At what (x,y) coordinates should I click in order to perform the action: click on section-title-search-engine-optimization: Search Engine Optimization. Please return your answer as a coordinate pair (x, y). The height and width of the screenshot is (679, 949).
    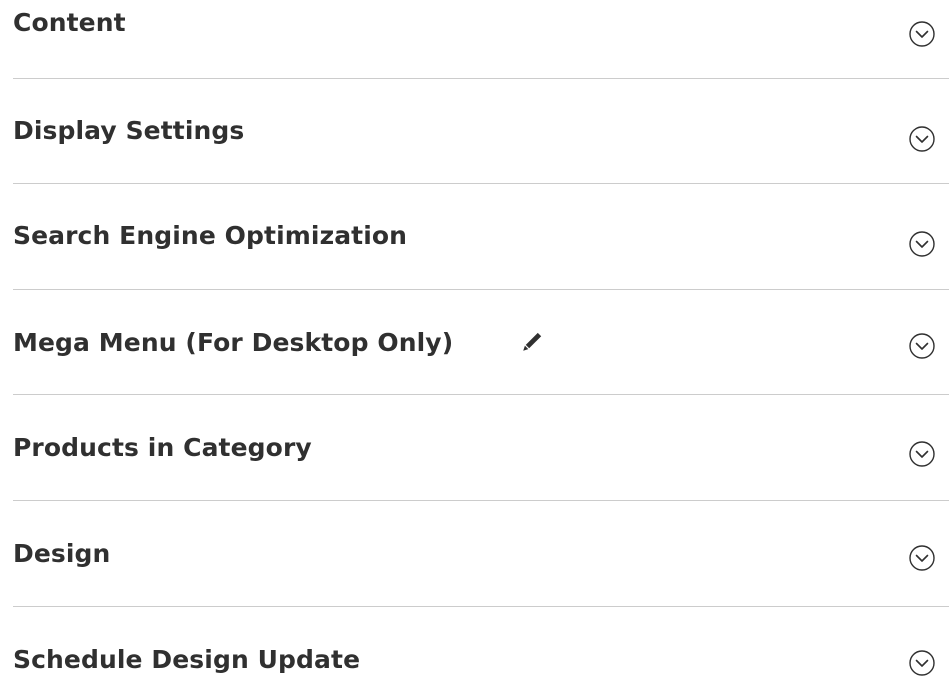
    Looking at the image, I should click on (210, 235).